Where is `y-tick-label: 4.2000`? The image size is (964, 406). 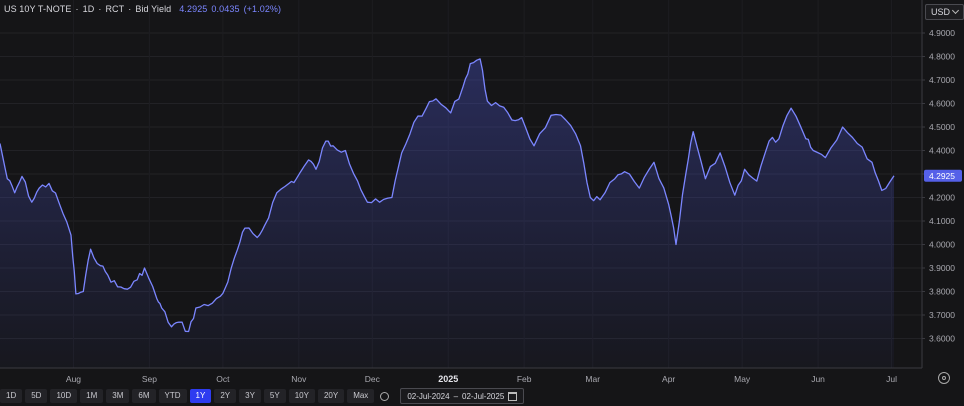 y-tick-label: 4.2000 is located at coordinates (942, 198).